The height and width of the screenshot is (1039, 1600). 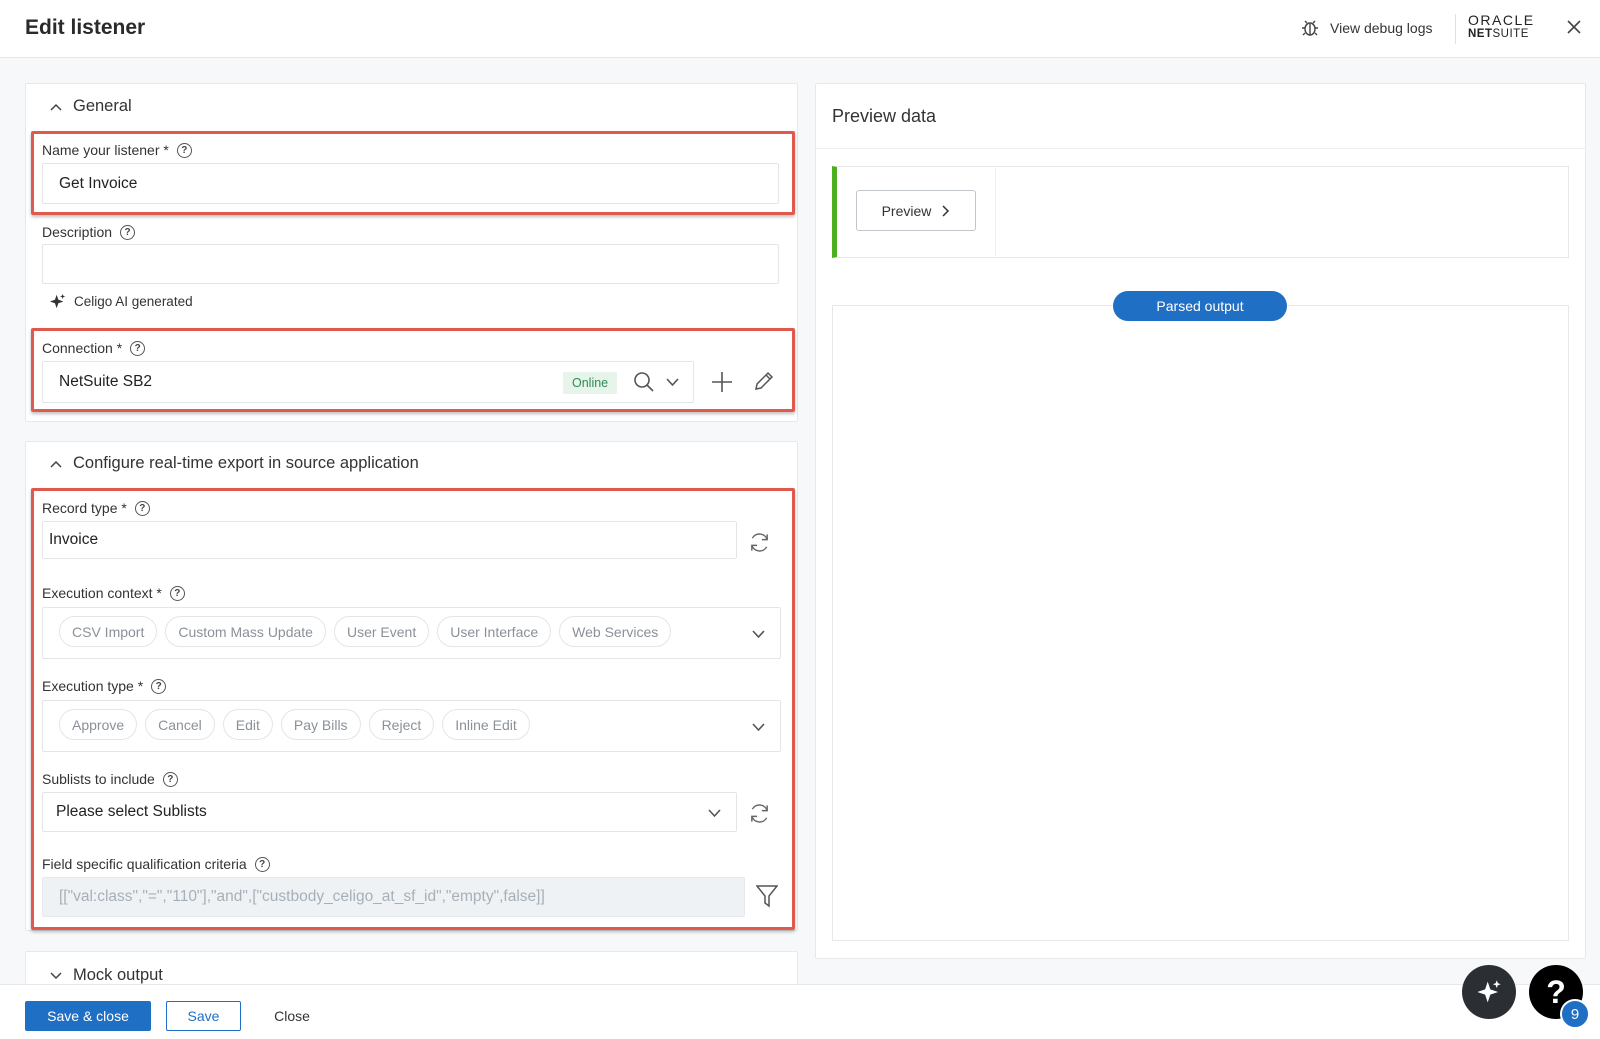 What do you see at coordinates (644, 384) in the screenshot?
I see `search-icon` at bounding box center [644, 384].